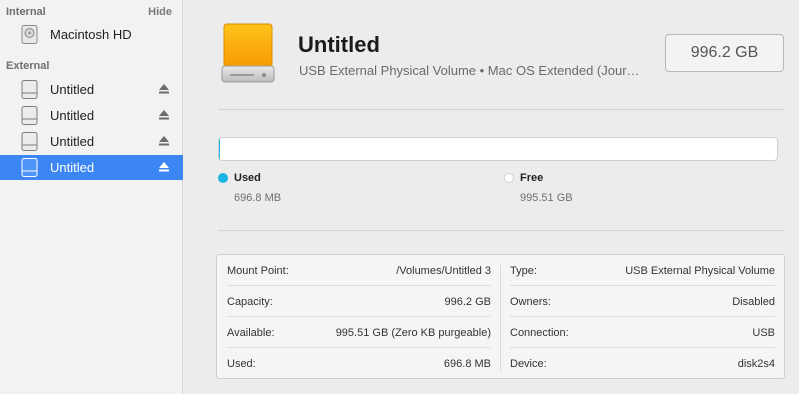  What do you see at coordinates (642, 332) in the screenshot?
I see `info-row-connection: Connection: USB` at bounding box center [642, 332].